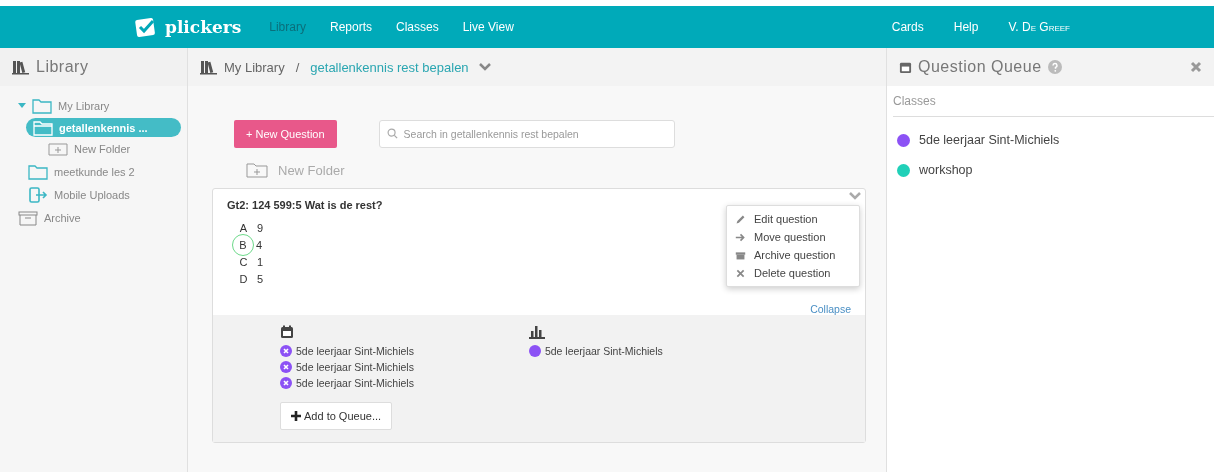  Describe the element at coordinates (1053, 105) in the screenshot. I see `section-label: Classes` at that location.